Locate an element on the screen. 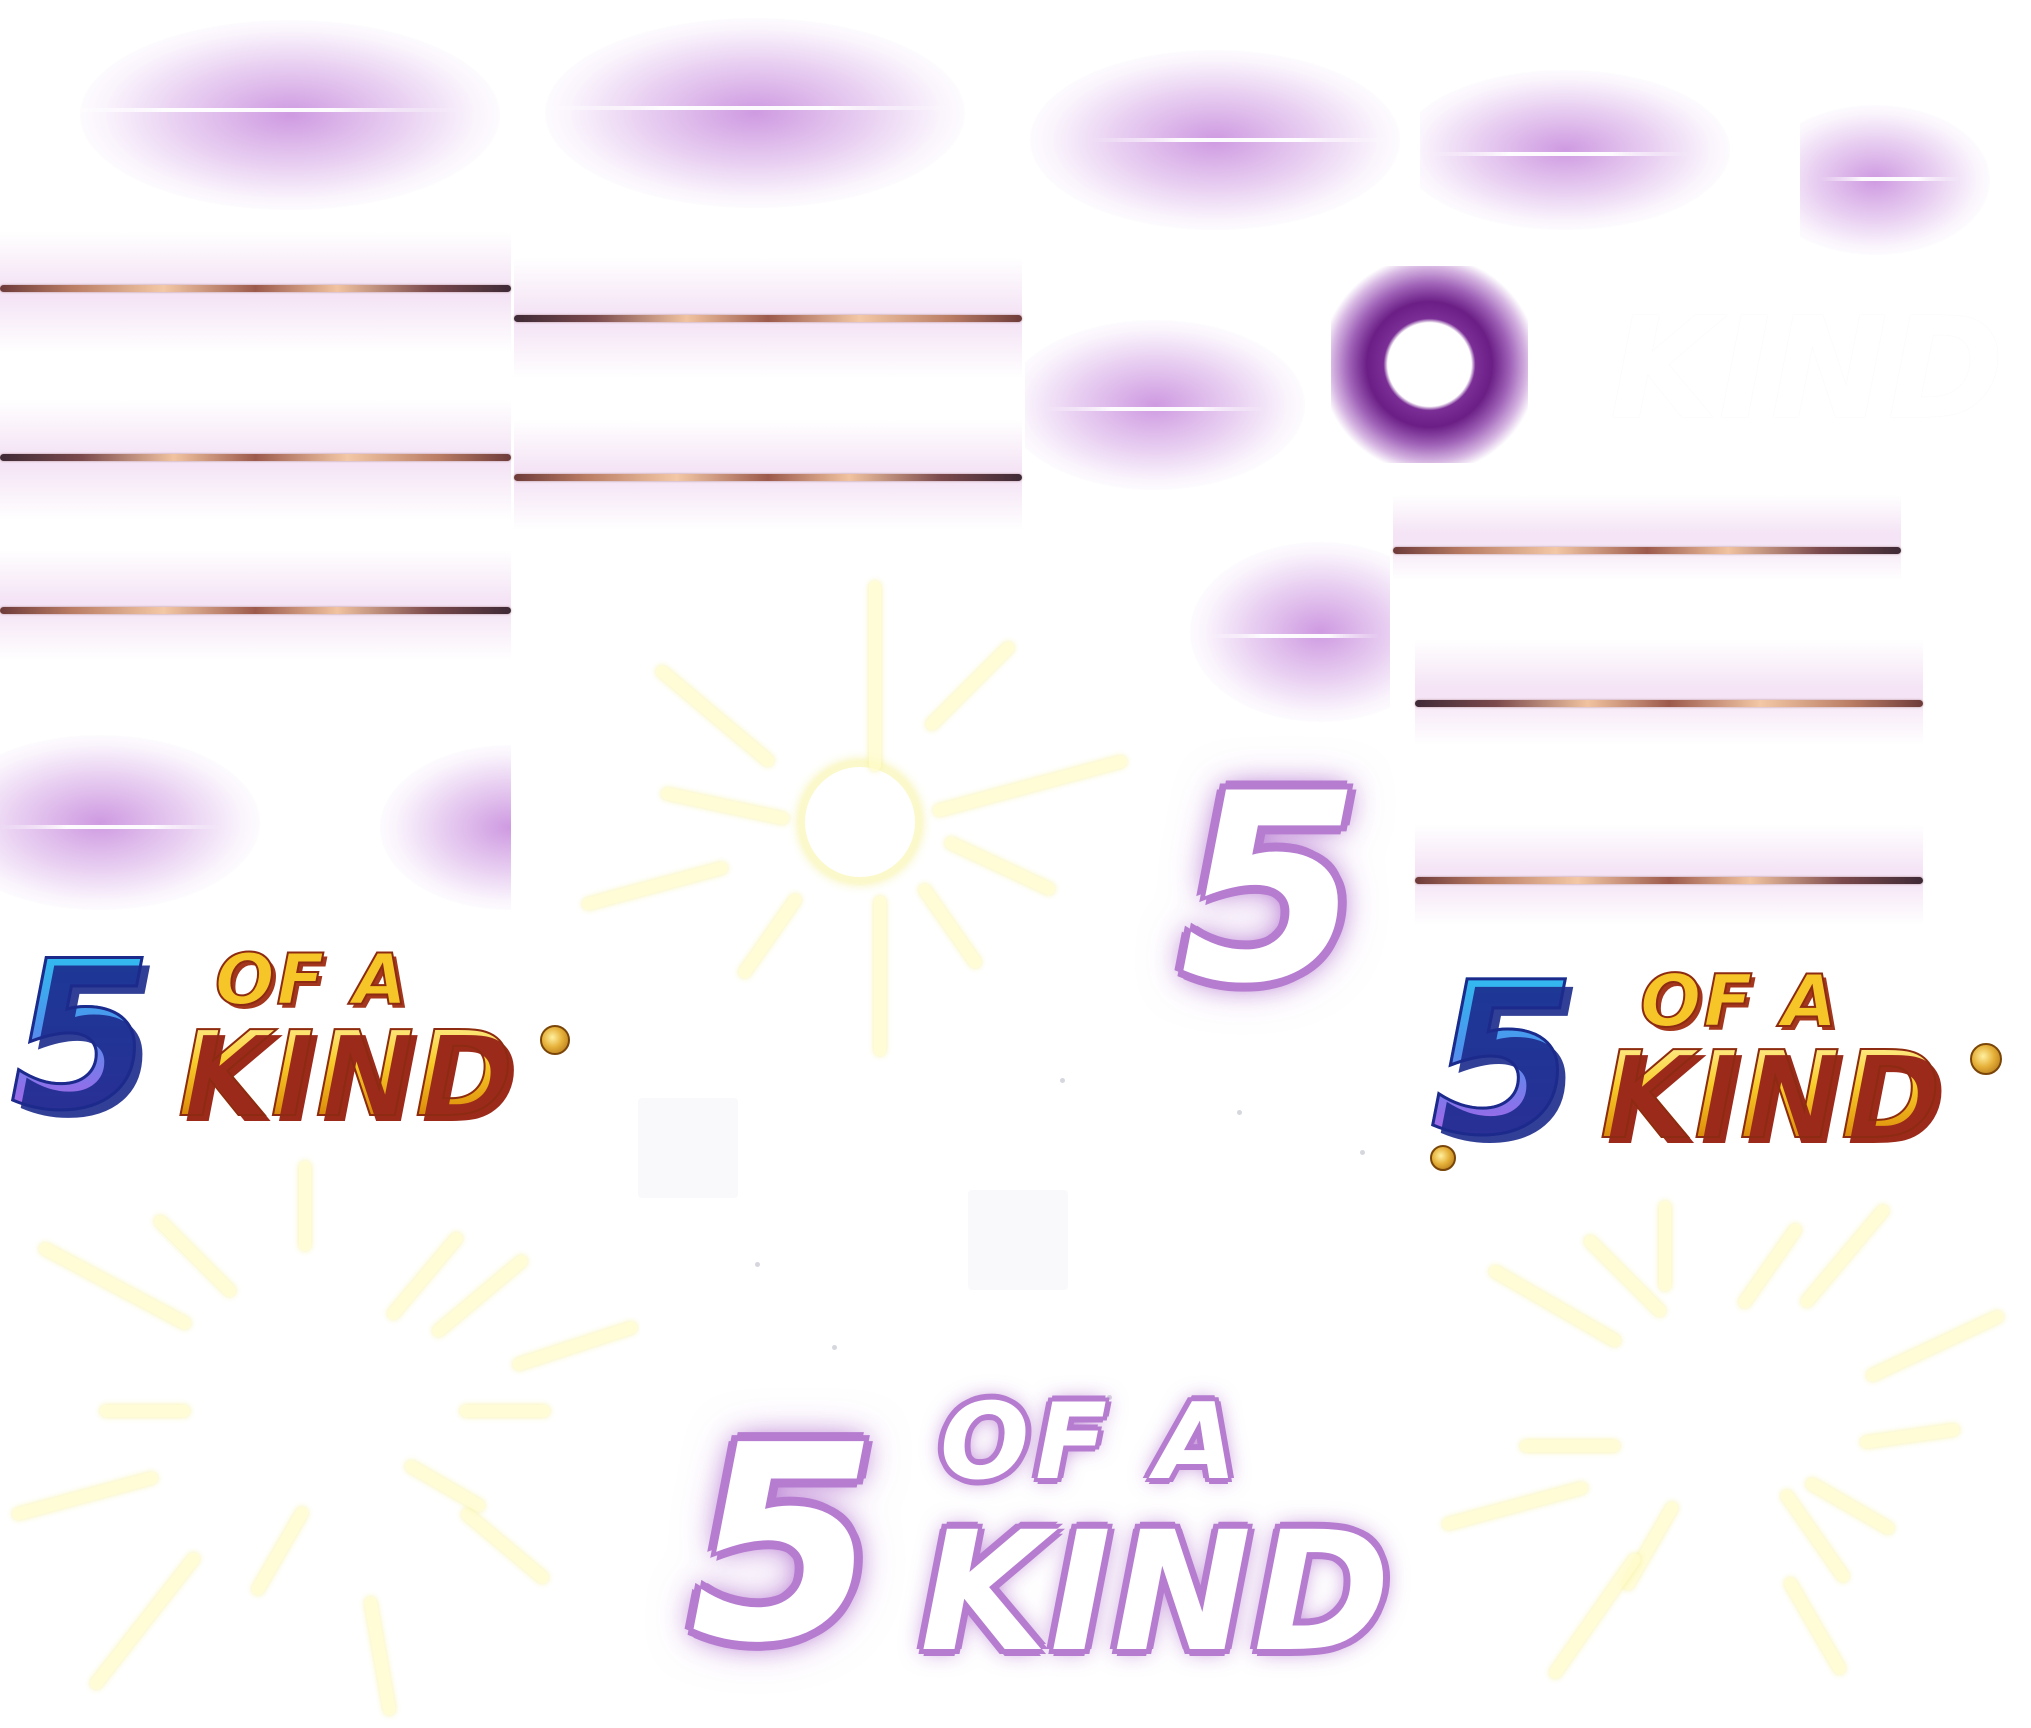  logo-white-five: 5 is located at coordinates (784, 1544).